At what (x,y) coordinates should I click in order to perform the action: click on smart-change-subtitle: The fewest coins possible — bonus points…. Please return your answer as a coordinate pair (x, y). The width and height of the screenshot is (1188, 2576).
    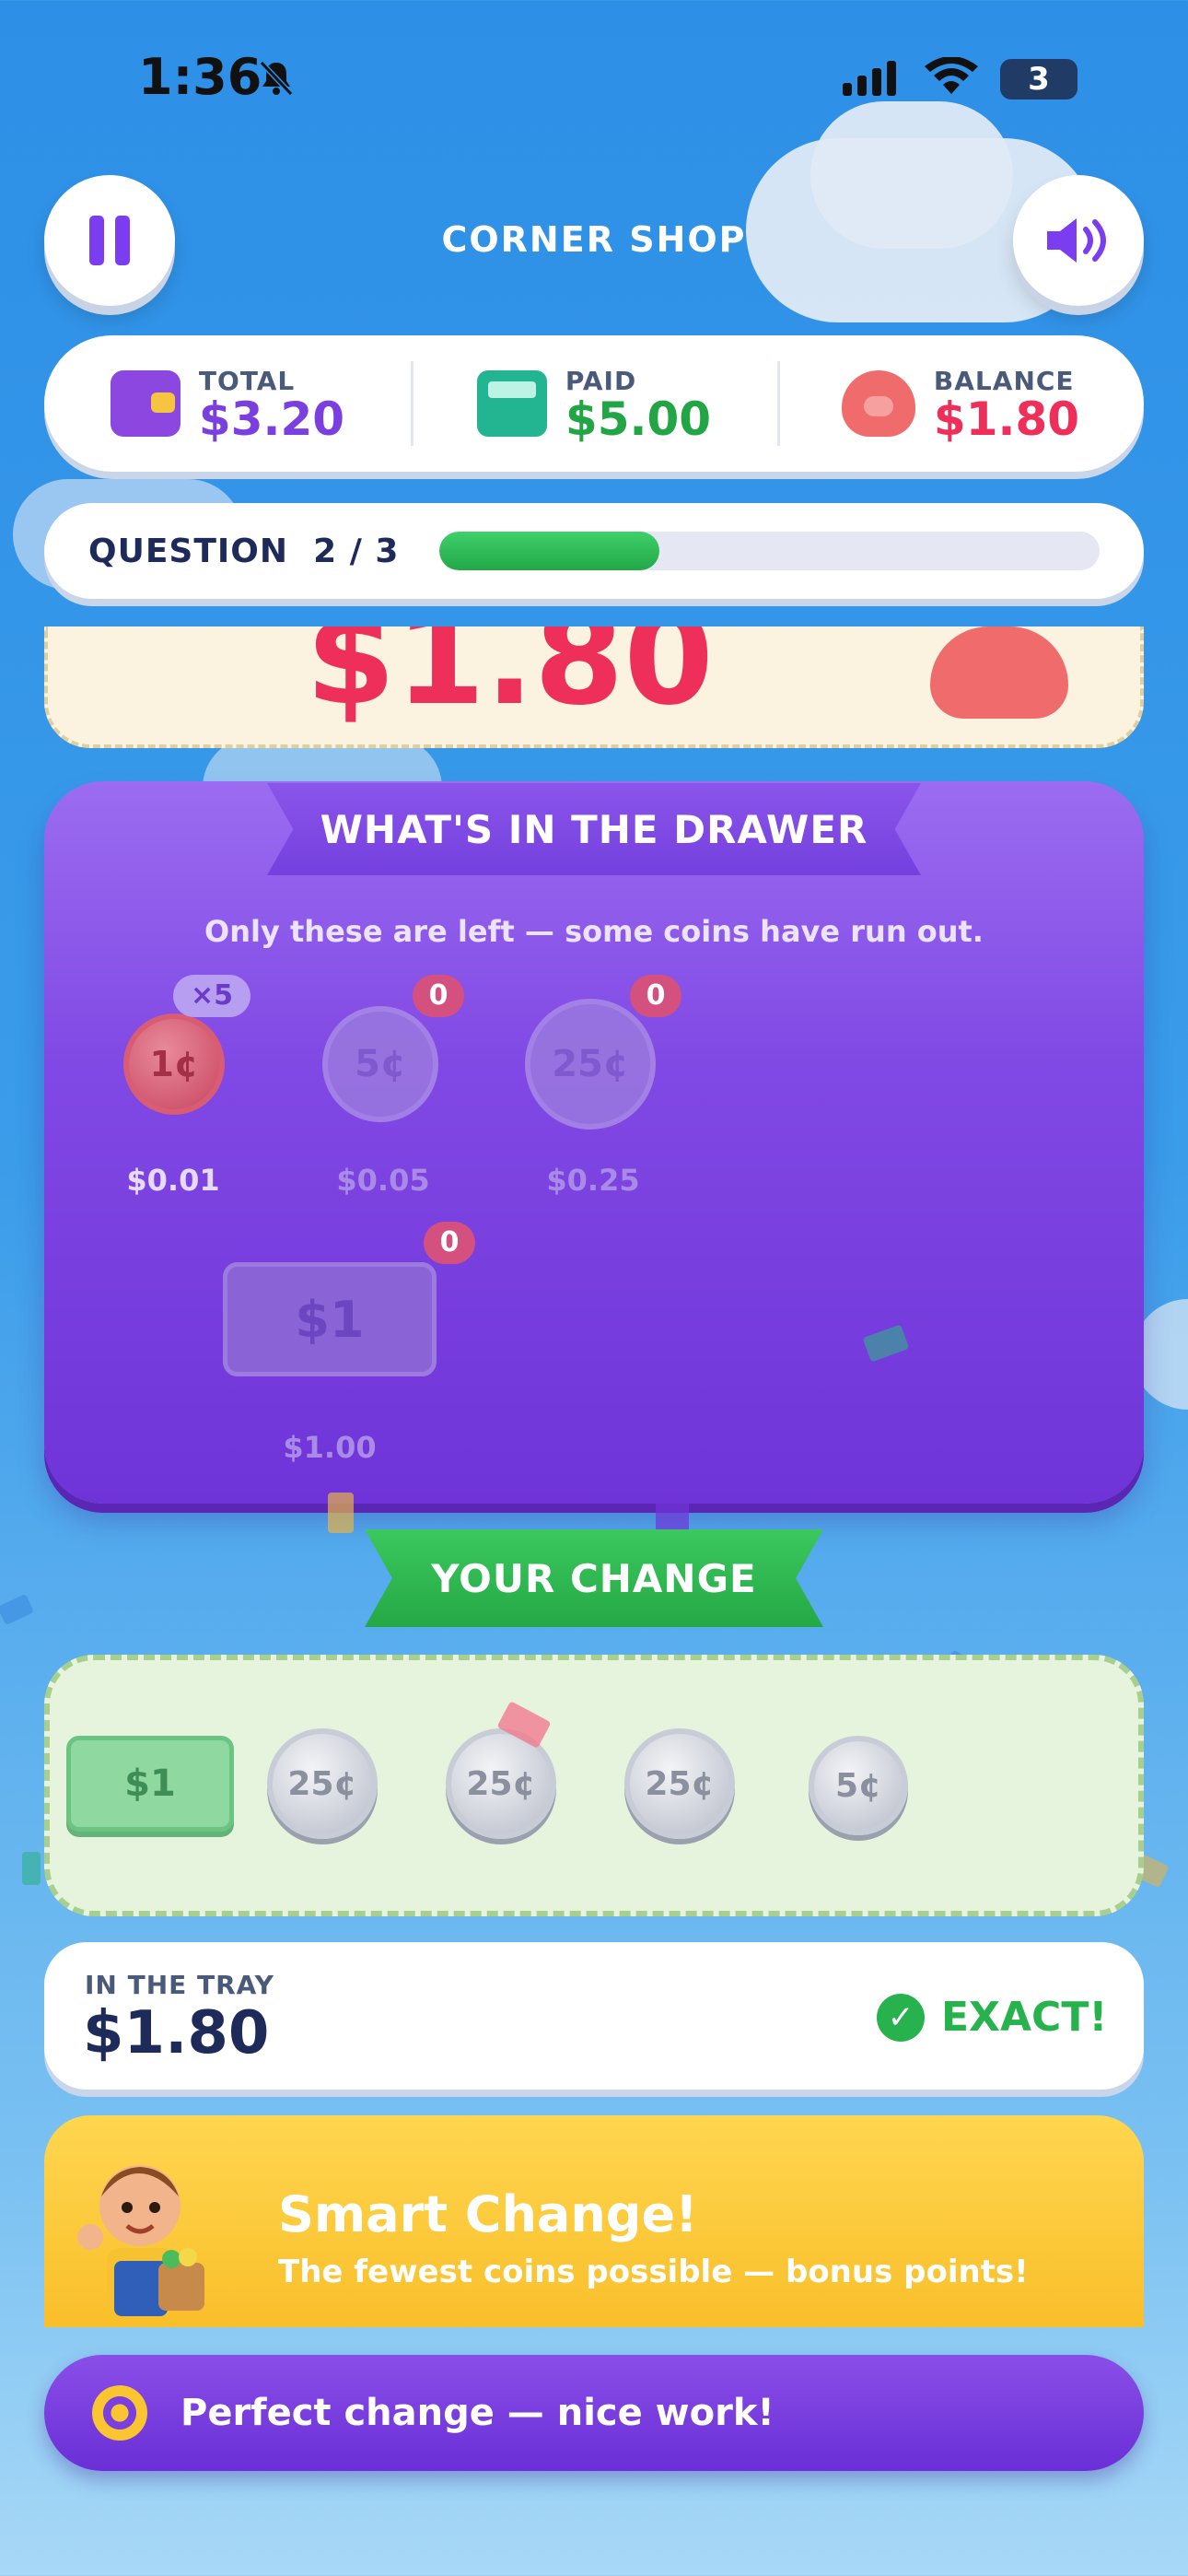
    Looking at the image, I should click on (654, 2272).